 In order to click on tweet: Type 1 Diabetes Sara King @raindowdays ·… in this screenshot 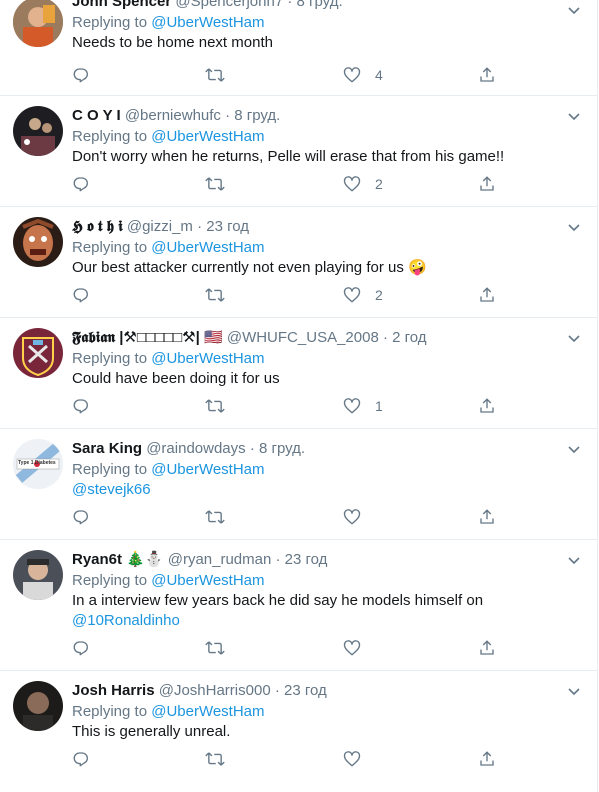, I will do `click(298, 484)`.